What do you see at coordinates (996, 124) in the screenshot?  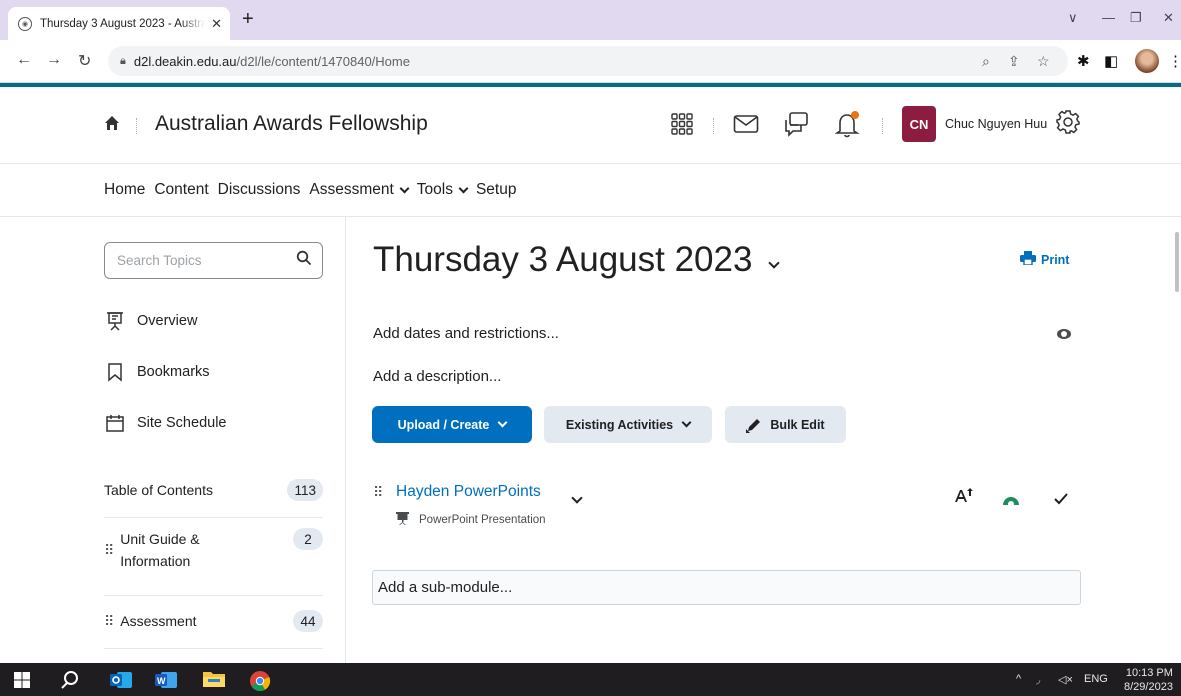 I see `user-name: Chuc Nguyen Huu` at bounding box center [996, 124].